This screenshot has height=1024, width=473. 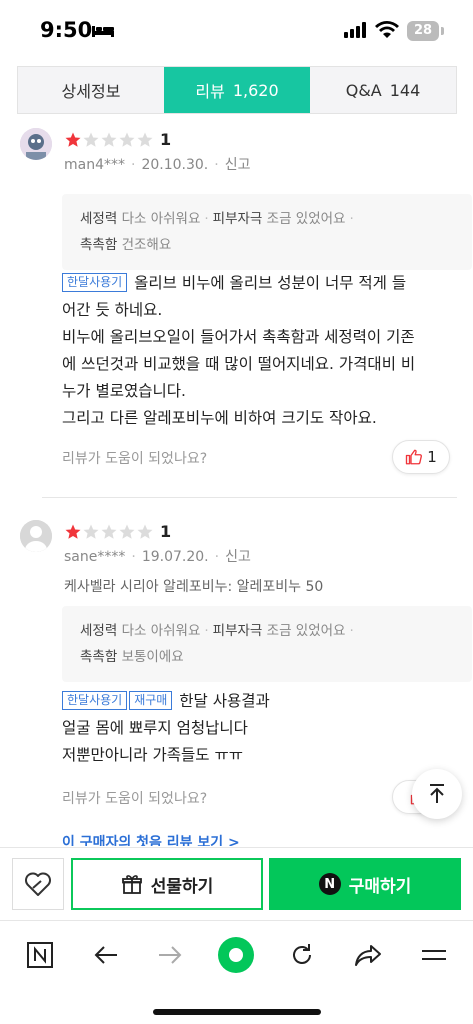 I want to click on naver-home-button, so click(x=40, y=955).